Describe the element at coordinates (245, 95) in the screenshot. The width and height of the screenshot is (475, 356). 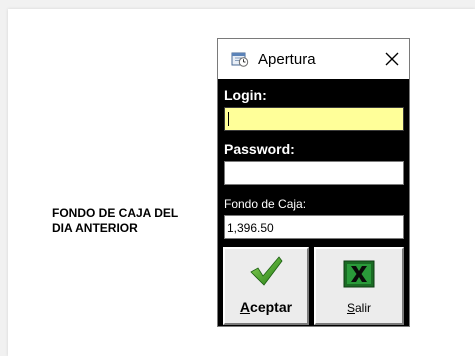
I see `login-label: Login:` at that location.